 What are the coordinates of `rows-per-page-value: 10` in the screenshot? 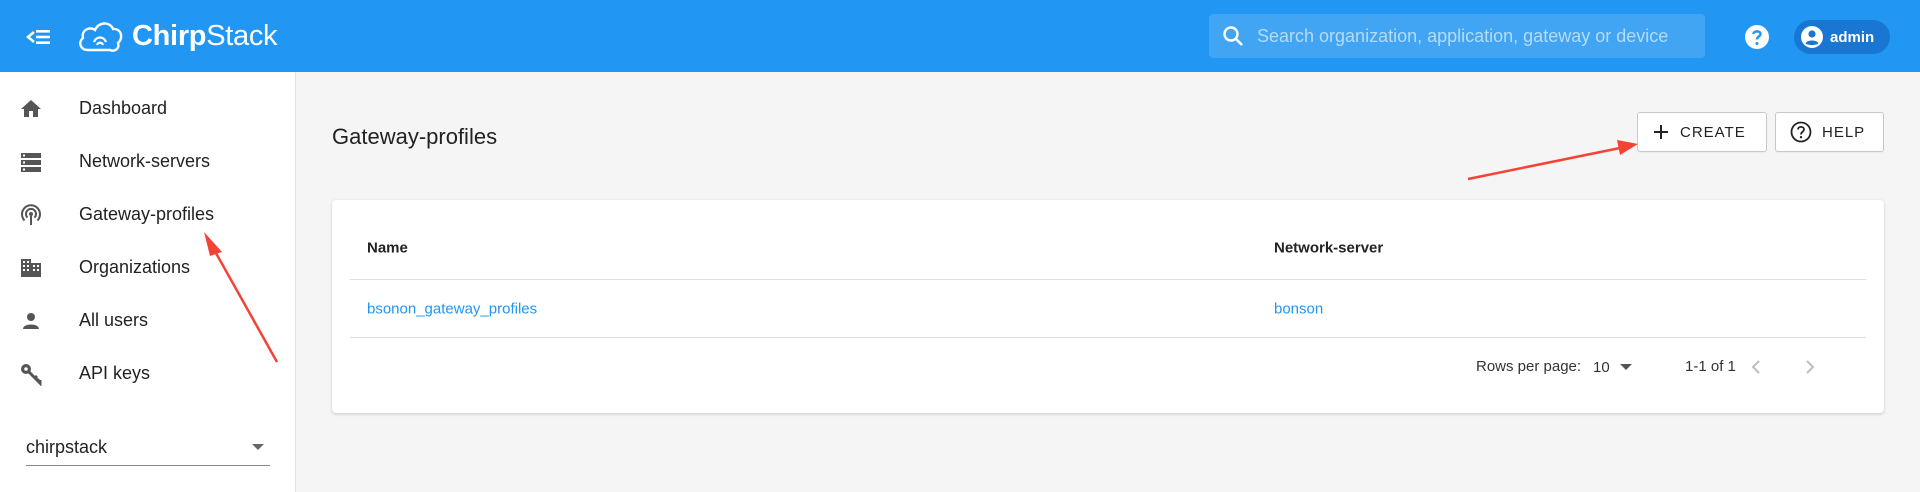 It's located at (1601, 367).